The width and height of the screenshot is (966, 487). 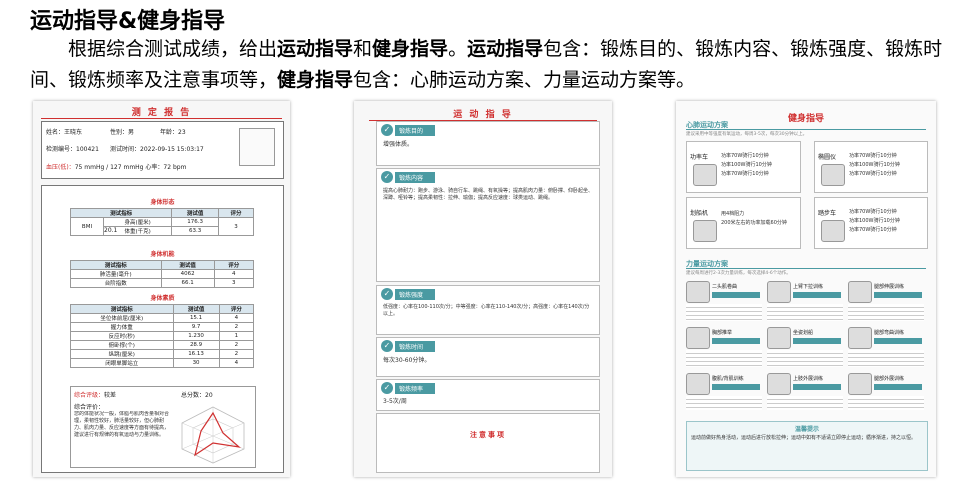 What do you see at coordinates (131, 132) in the screenshot?
I see `sex-value: 男` at bounding box center [131, 132].